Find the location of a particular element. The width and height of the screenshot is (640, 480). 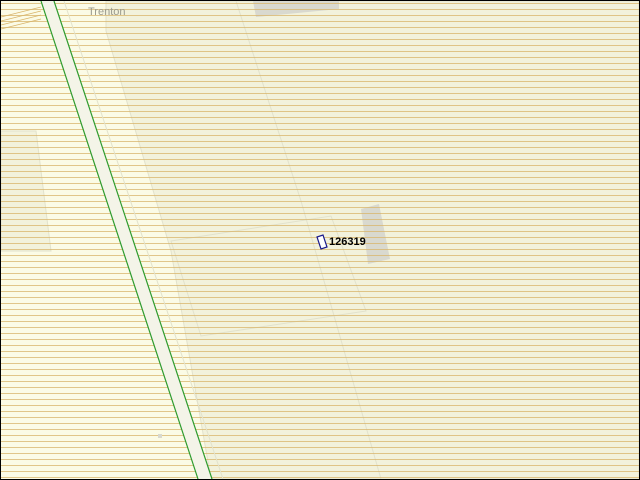

place-label: Trenton is located at coordinates (107, 12).